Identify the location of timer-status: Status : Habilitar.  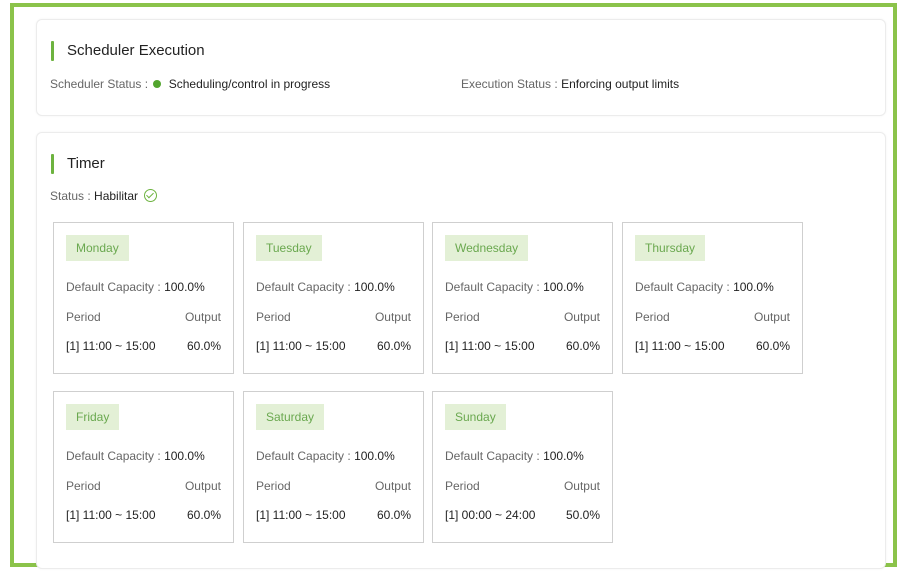
(104, 196).